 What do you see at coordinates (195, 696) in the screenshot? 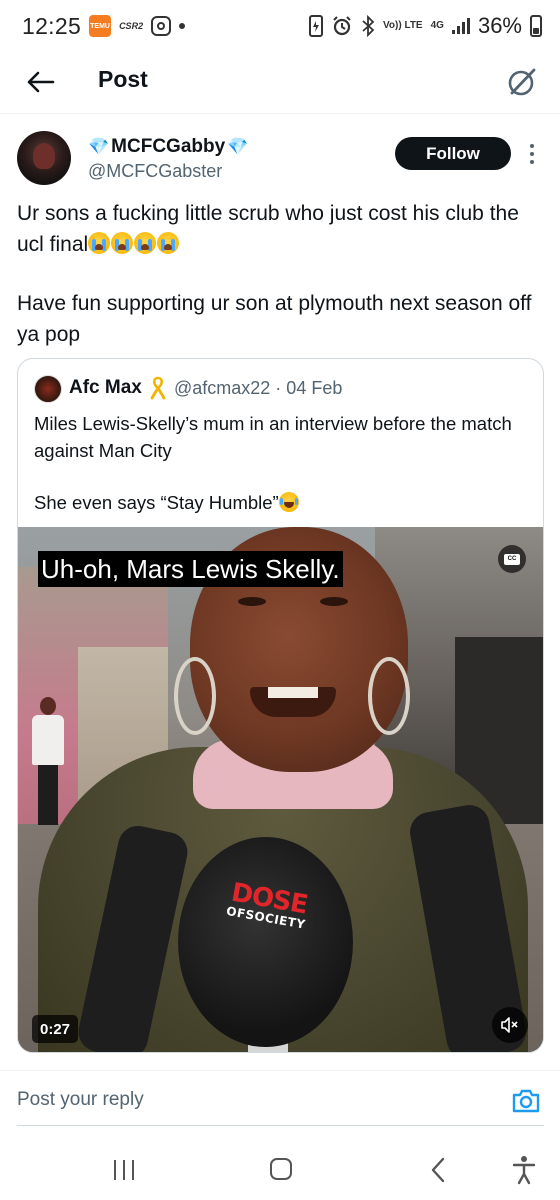
I see `video-earring-left` at bounding box center [195, 696].